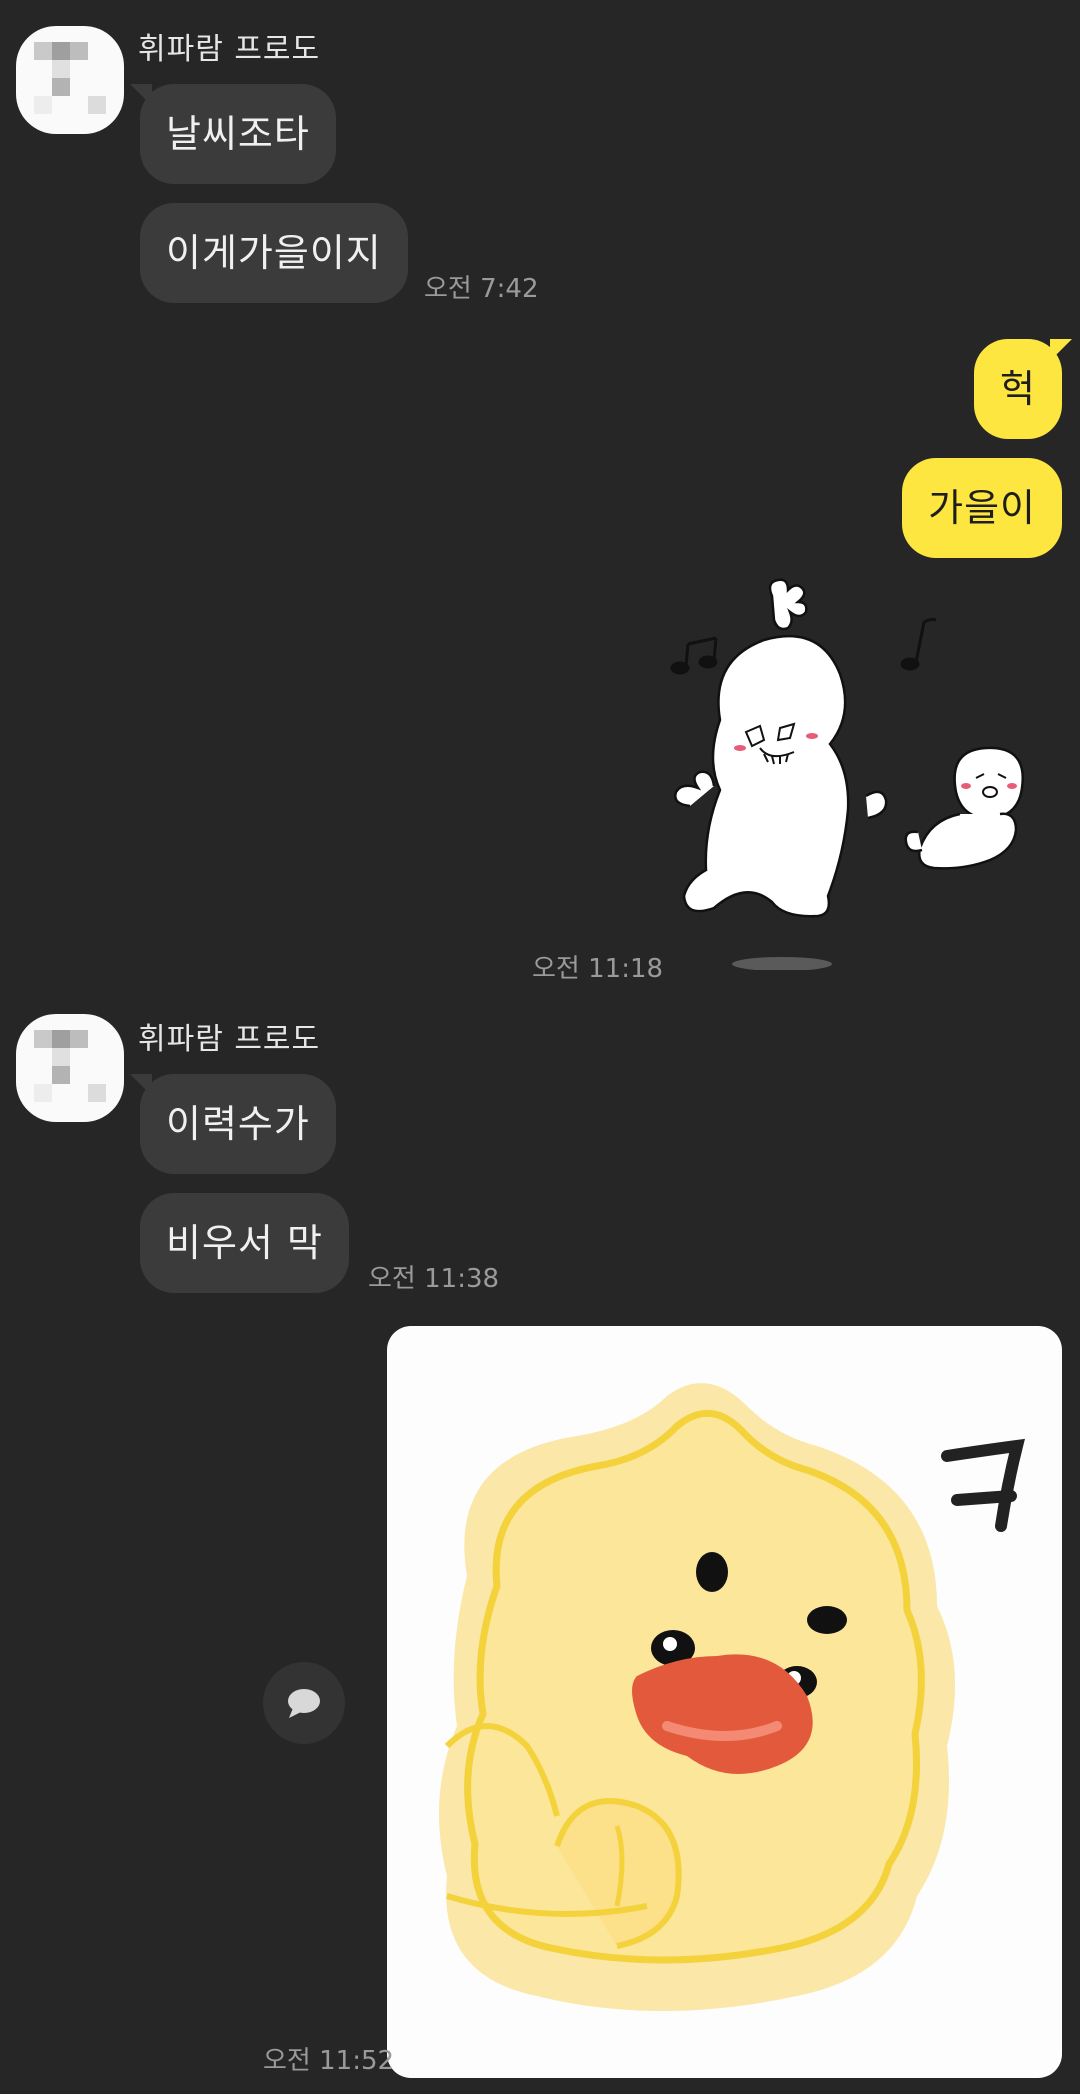  I want to click on message-text: 가을이, so click(982, 508).